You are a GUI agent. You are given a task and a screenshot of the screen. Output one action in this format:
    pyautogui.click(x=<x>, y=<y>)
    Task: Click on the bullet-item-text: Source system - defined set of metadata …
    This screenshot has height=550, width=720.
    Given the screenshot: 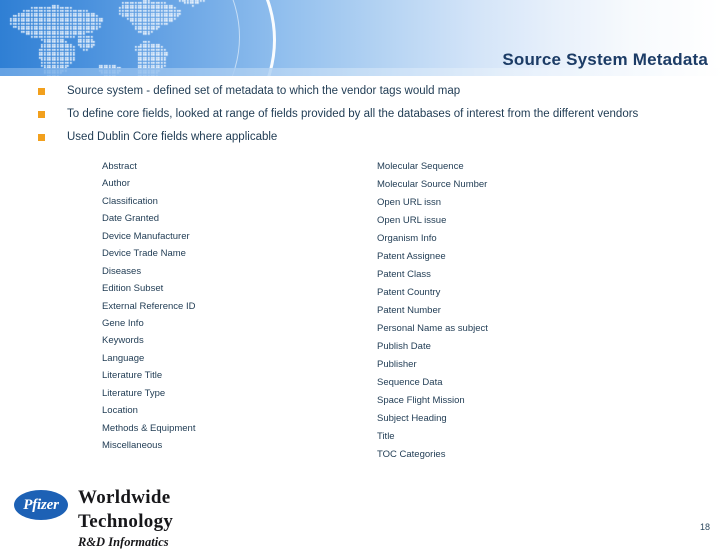 What is the action you would take?
    pyautogui.click(x=264, y=91)
    